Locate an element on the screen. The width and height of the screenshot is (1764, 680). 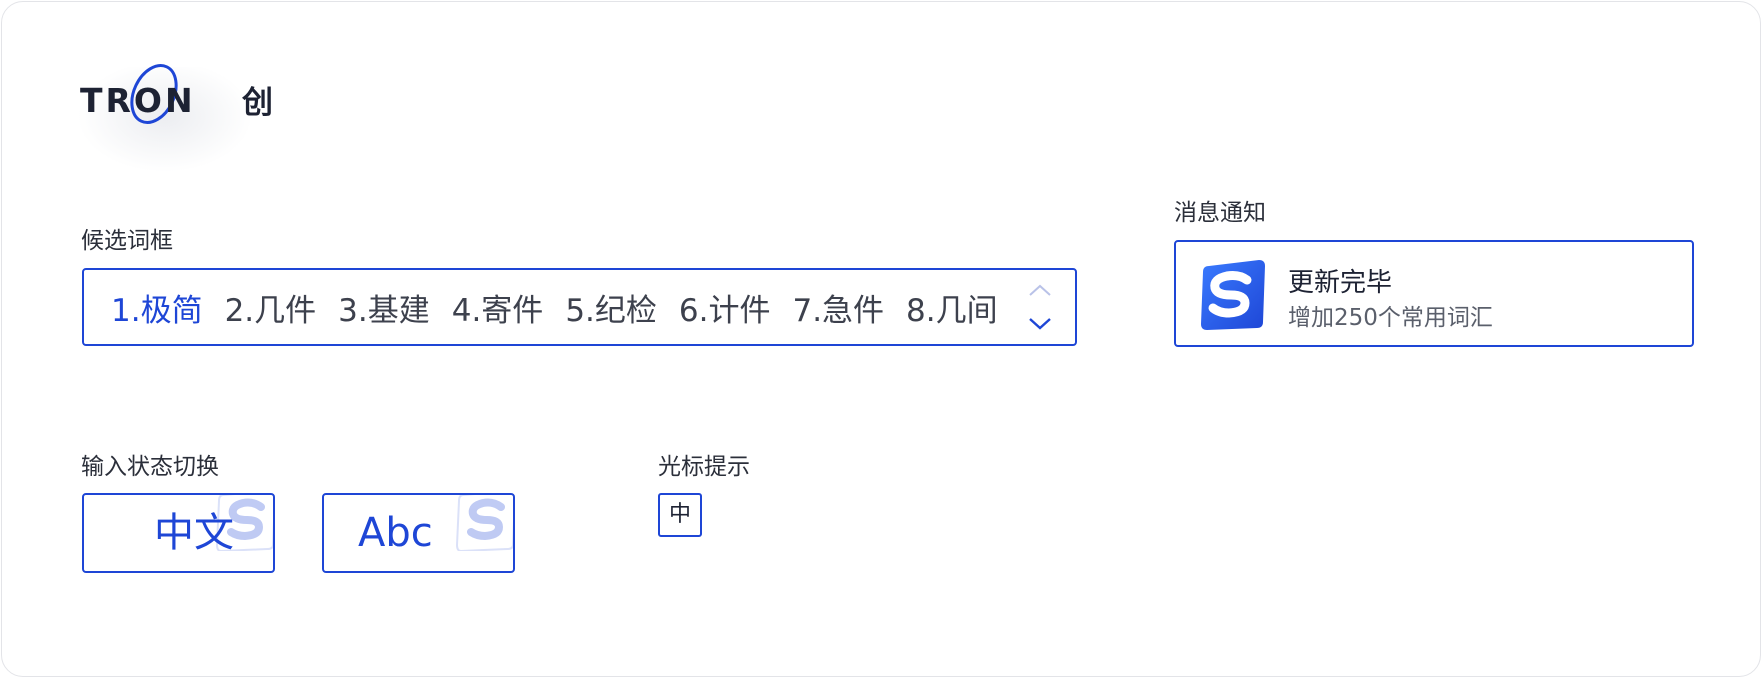
logo-cn-text: 创 is located at coordinates (257, 103).